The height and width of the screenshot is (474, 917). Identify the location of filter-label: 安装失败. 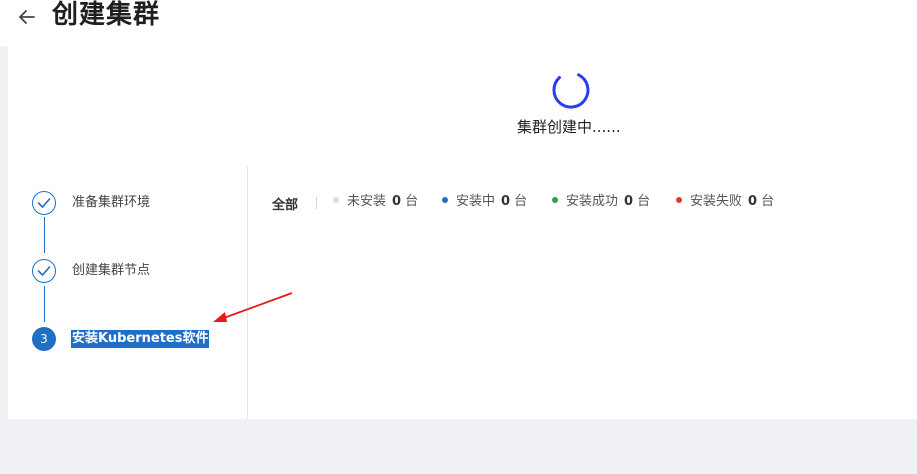
(716, 201).